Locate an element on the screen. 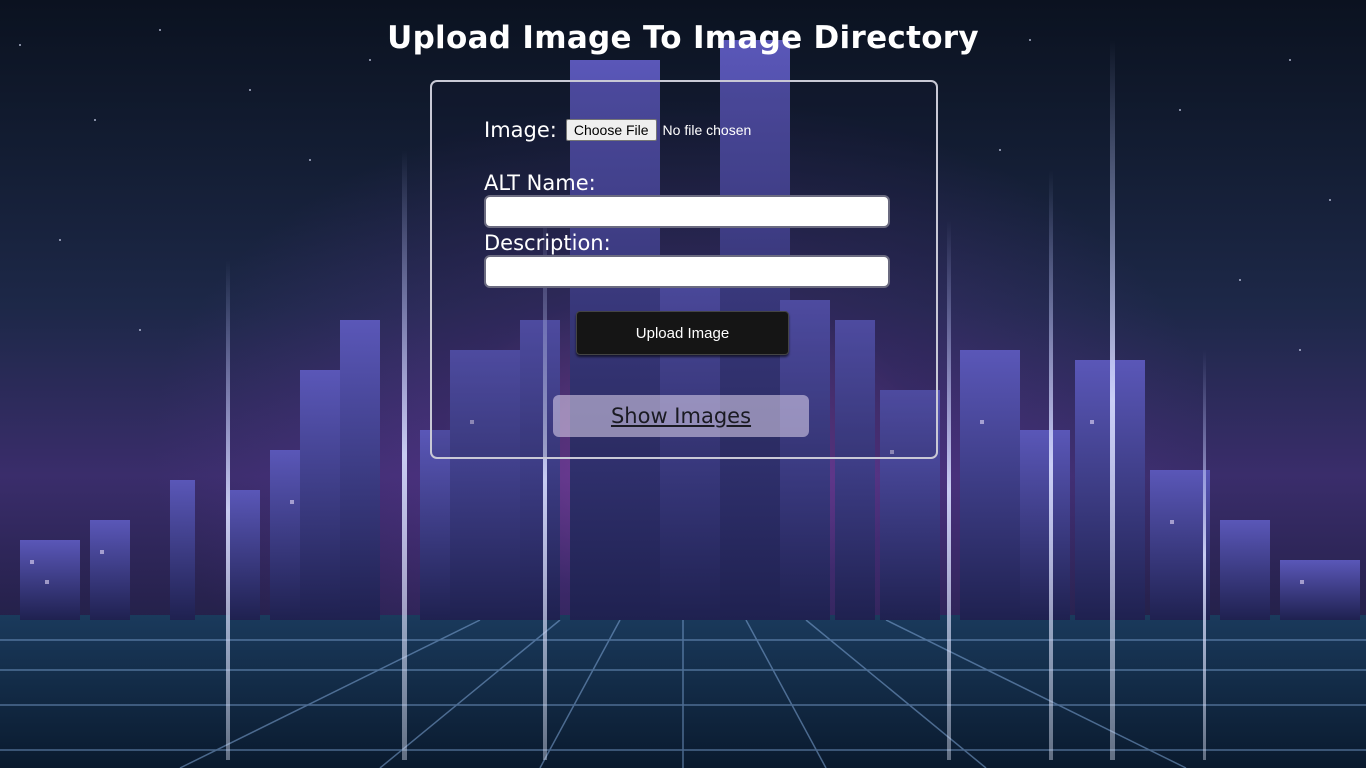 This screenshot has width=1366, height=768. alt-name-label: ALT Name: is located at coordinates (540, 183).